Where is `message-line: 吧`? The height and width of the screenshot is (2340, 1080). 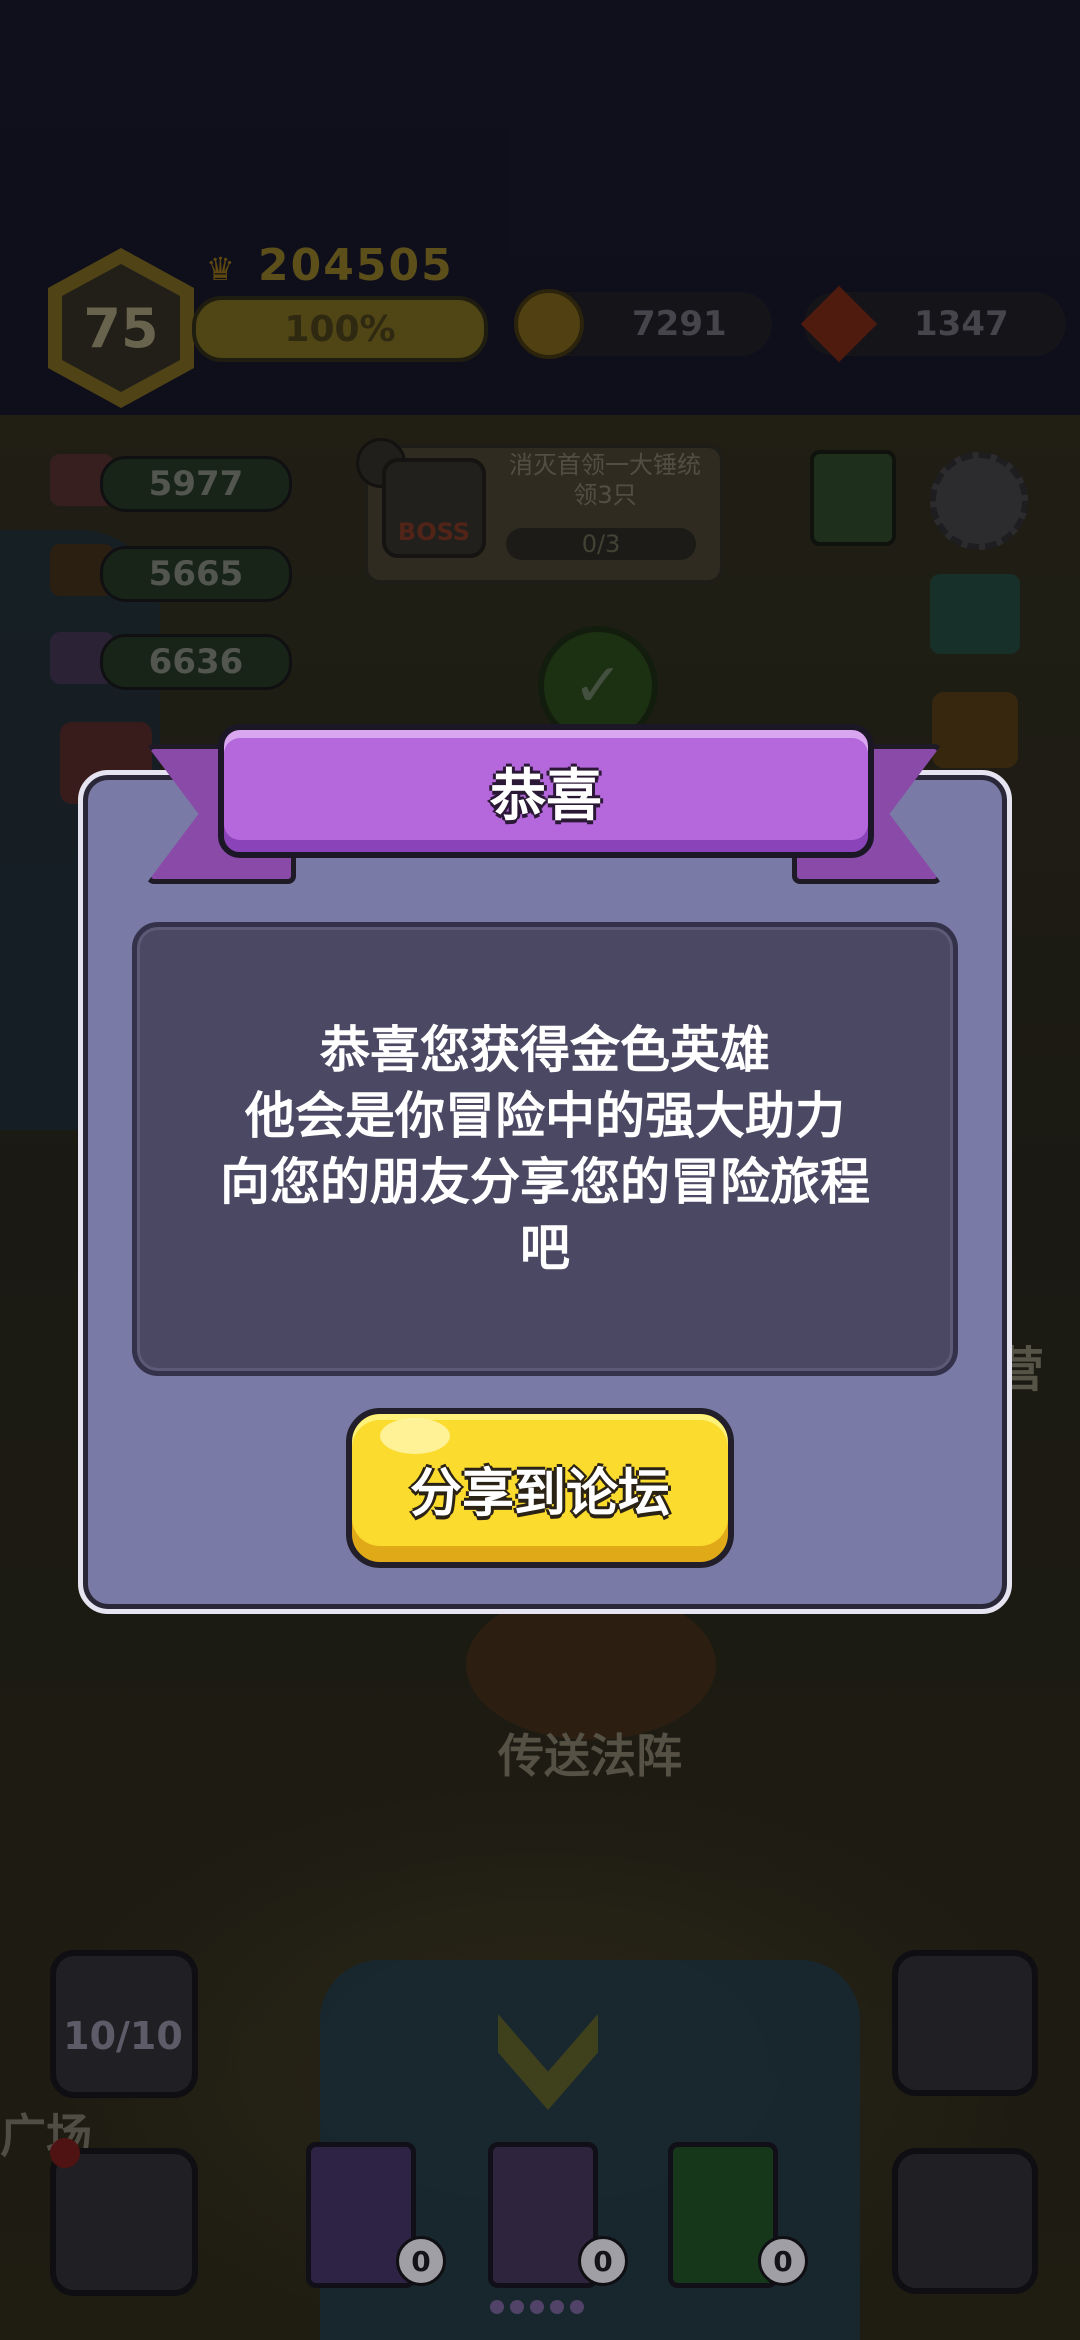 message-line: 吧 is located at coordinates (545, 1248).